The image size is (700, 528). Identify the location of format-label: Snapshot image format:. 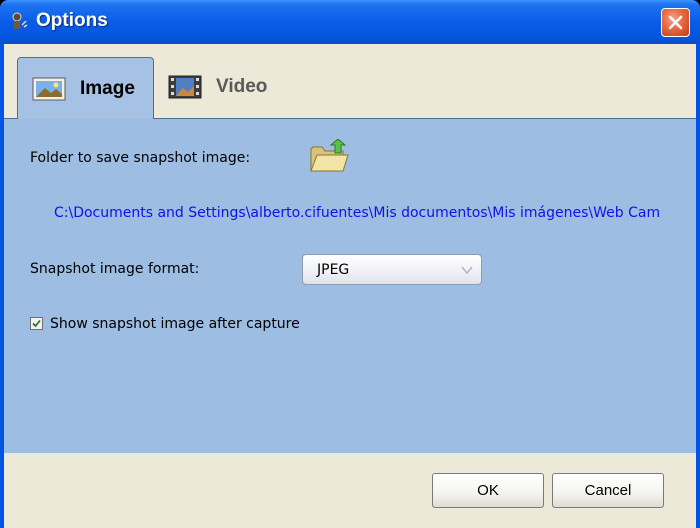
(115, 269).